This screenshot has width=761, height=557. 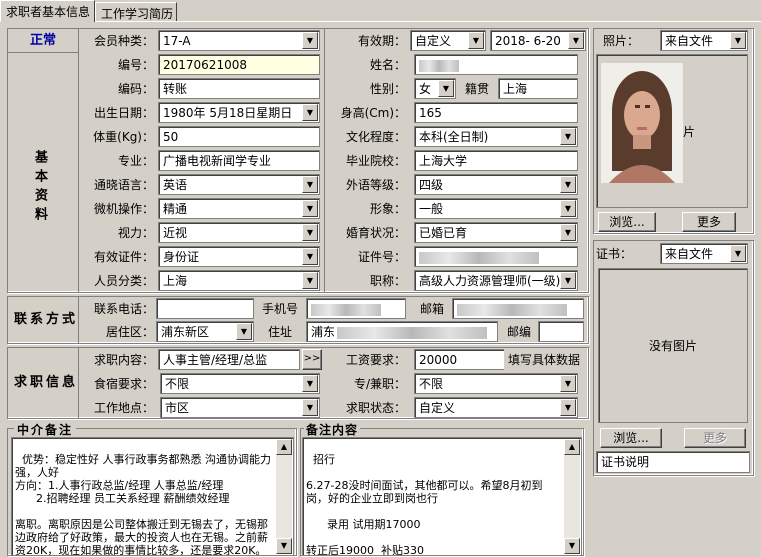 What do you see at coordinates (123, 281) in the screenshot?
I see `category-label: 人员分类：` at bounding box center [123, 281].